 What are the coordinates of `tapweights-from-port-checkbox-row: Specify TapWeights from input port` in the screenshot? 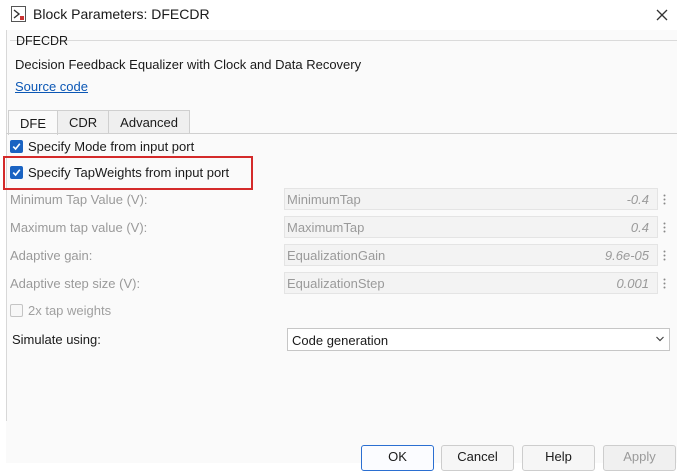 It's located at (119, 172).